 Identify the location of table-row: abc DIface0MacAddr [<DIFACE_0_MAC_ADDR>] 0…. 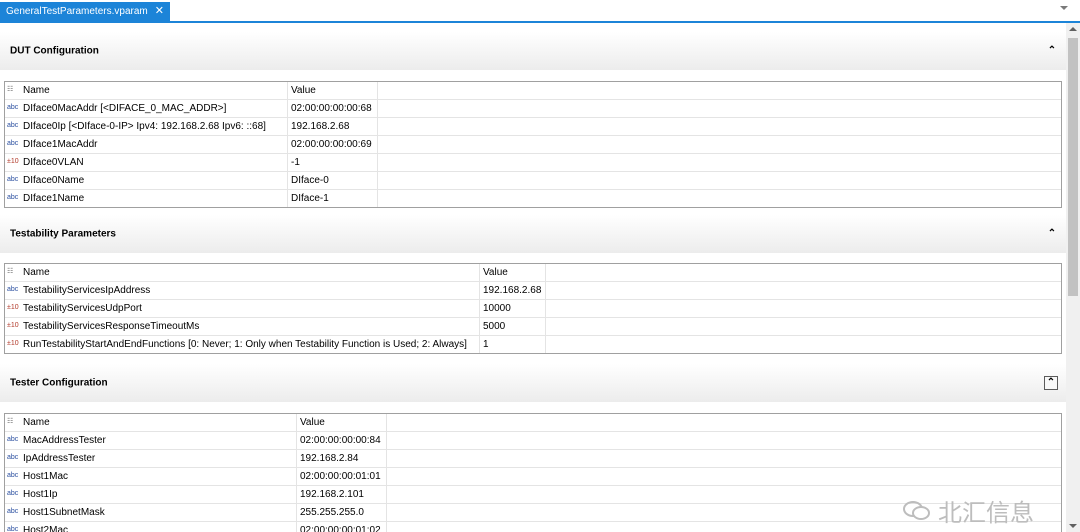
(533, 109).